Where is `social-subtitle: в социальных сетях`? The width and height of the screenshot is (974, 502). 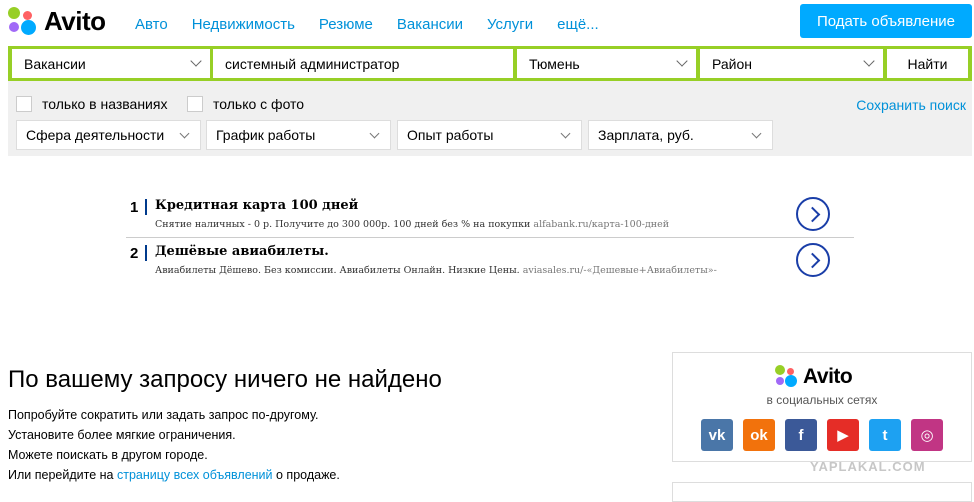
social-subtitle: в социальных сетях is located at coordinates (822, 400).